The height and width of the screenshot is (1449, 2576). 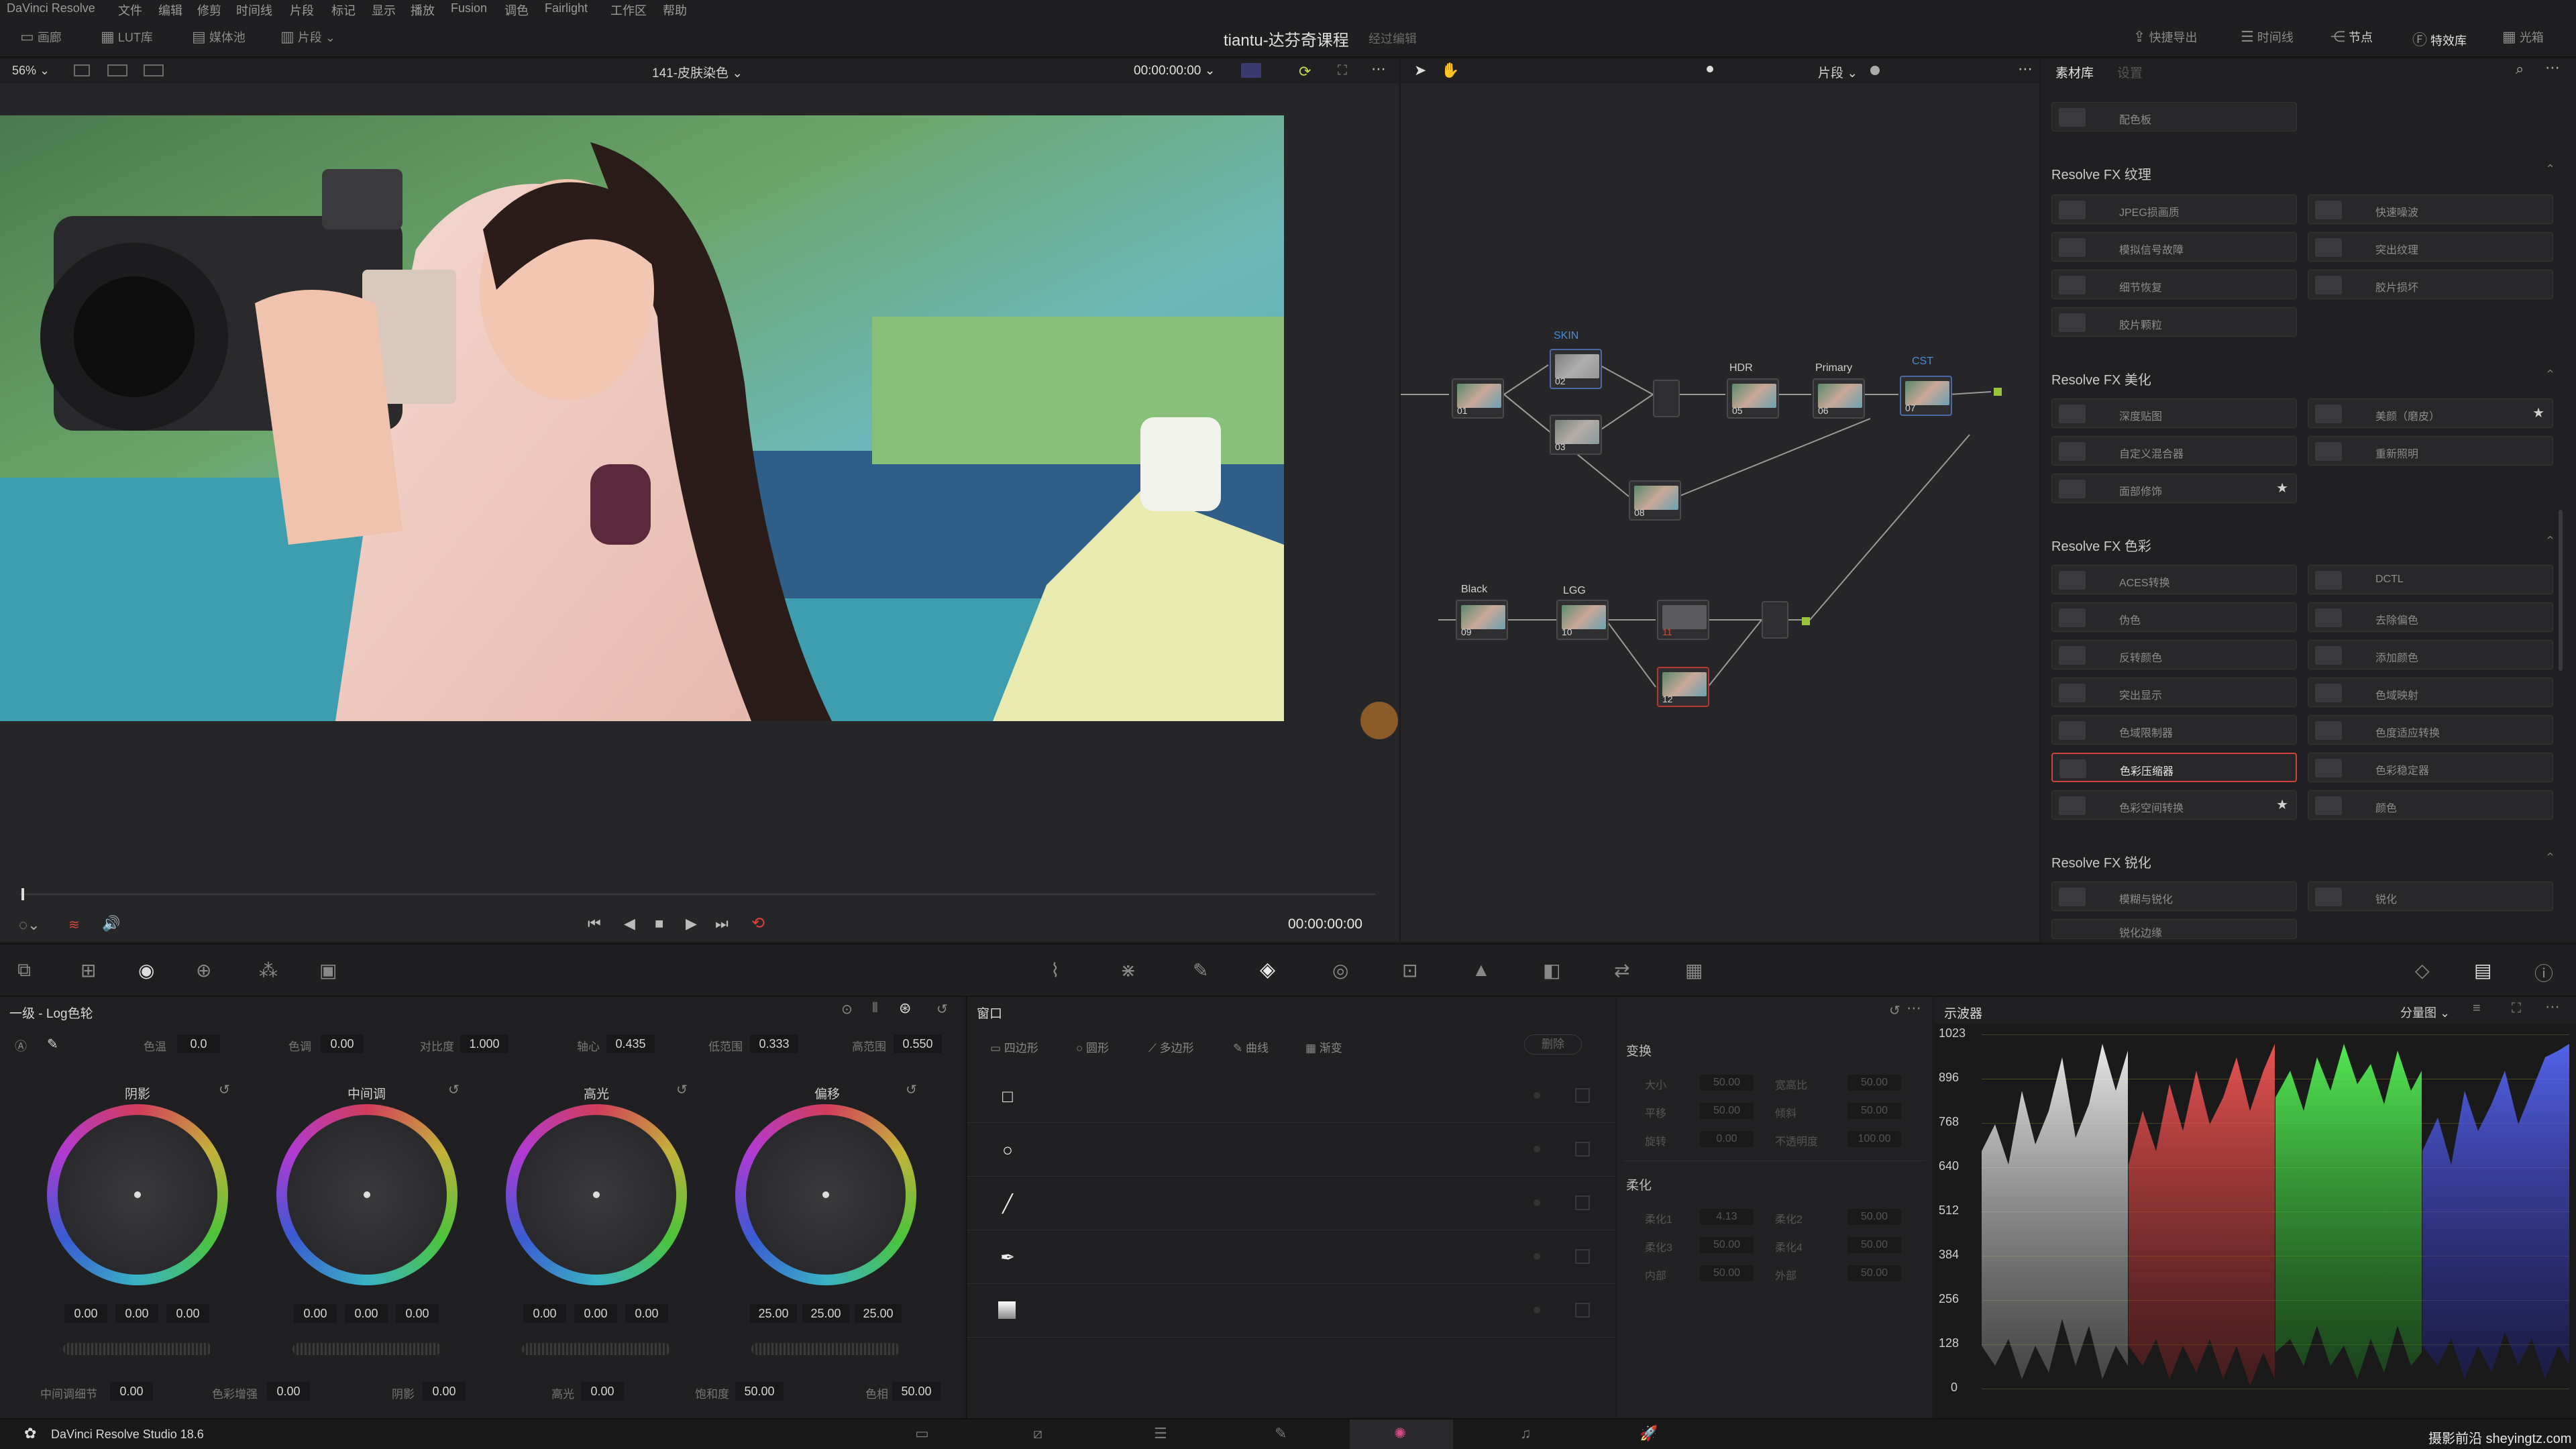 I want to click on rgb-mixer-icon: ⁂, so click(x=268, y=970).